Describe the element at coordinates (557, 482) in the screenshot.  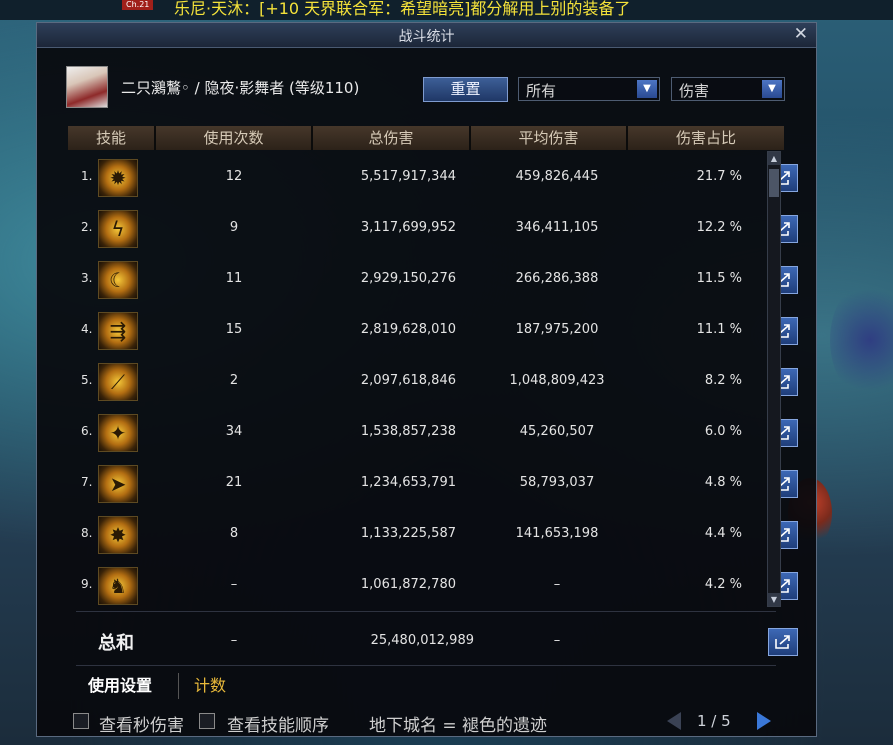
I see `row-avg-damage: 58,793,037` at that location.